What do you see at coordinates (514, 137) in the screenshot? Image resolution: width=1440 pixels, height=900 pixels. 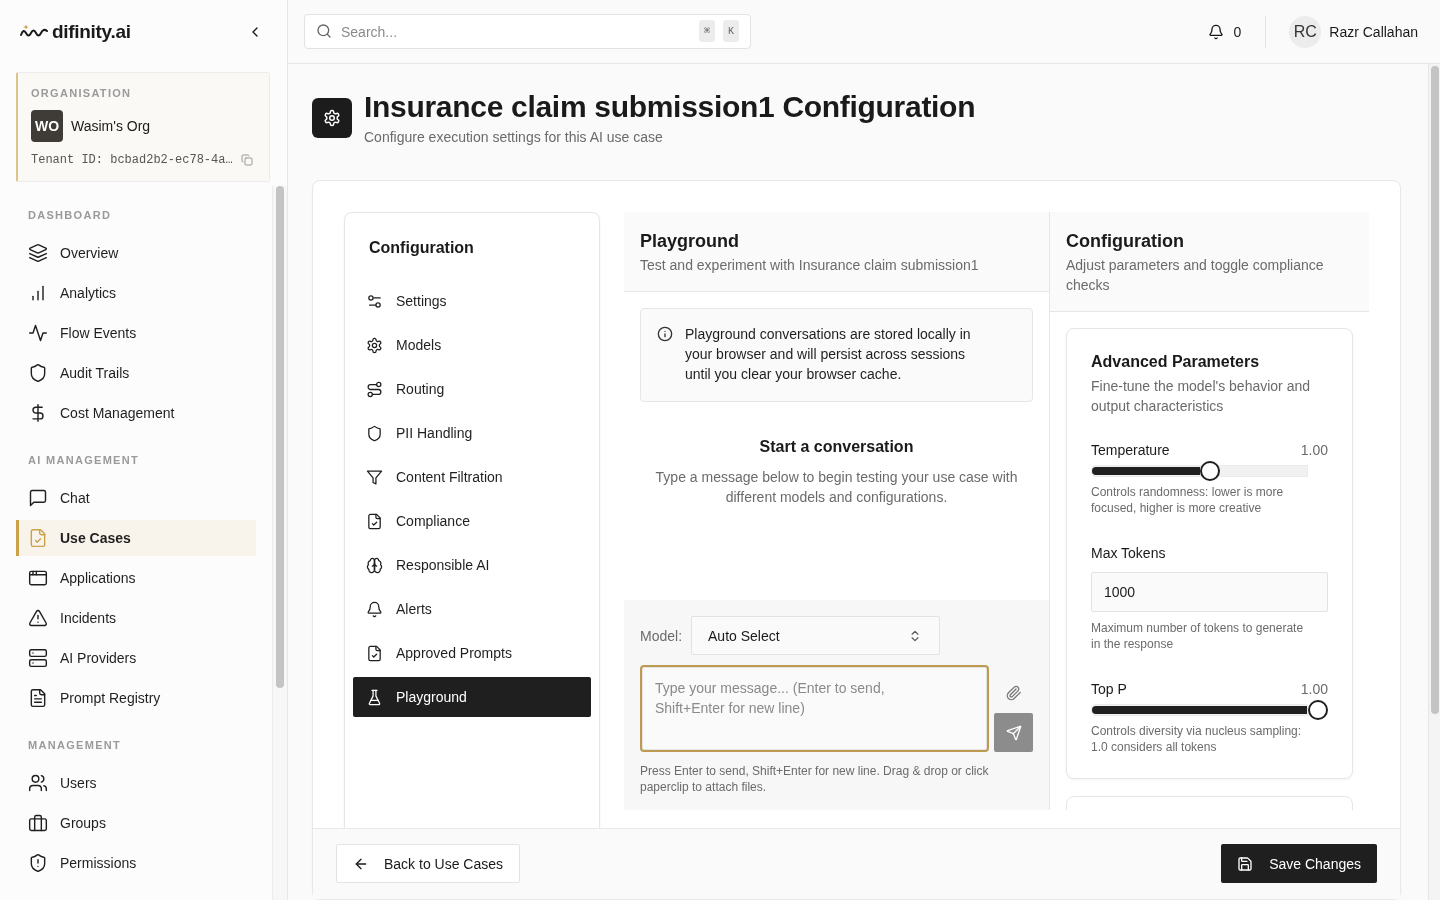 I see `page-subtitle: Configure execution settings for this AI use case` at bounding box center [514, 137].